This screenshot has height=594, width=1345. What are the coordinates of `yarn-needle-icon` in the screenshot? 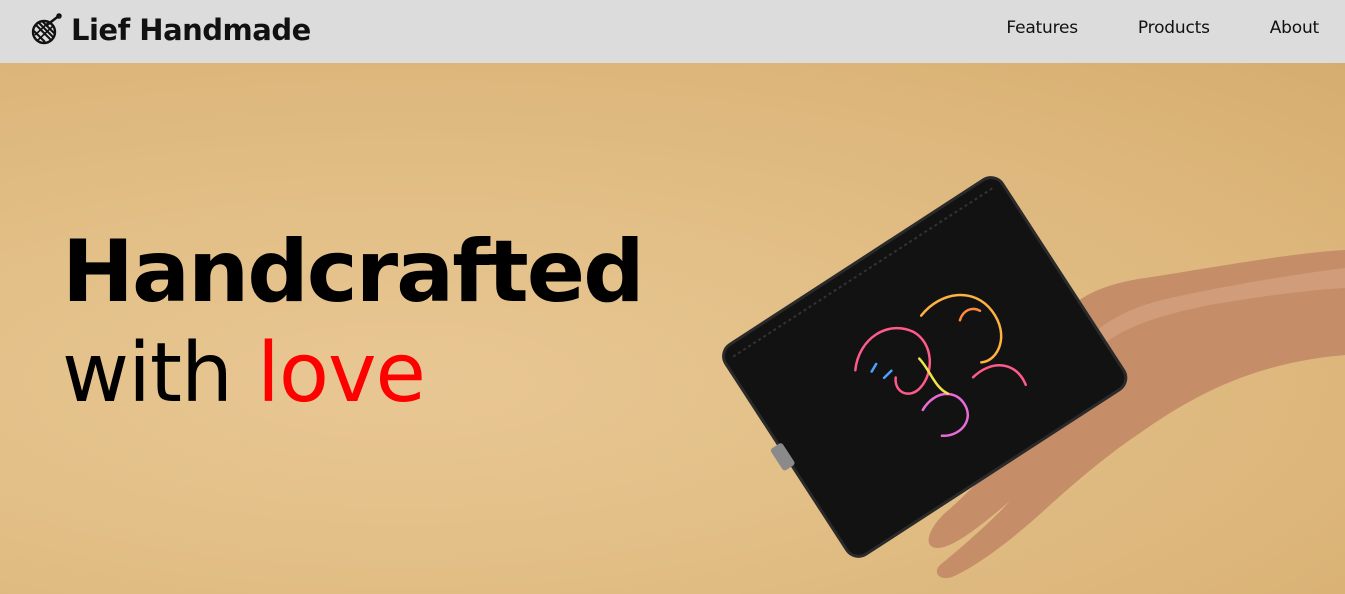 It's located at (46, 30).